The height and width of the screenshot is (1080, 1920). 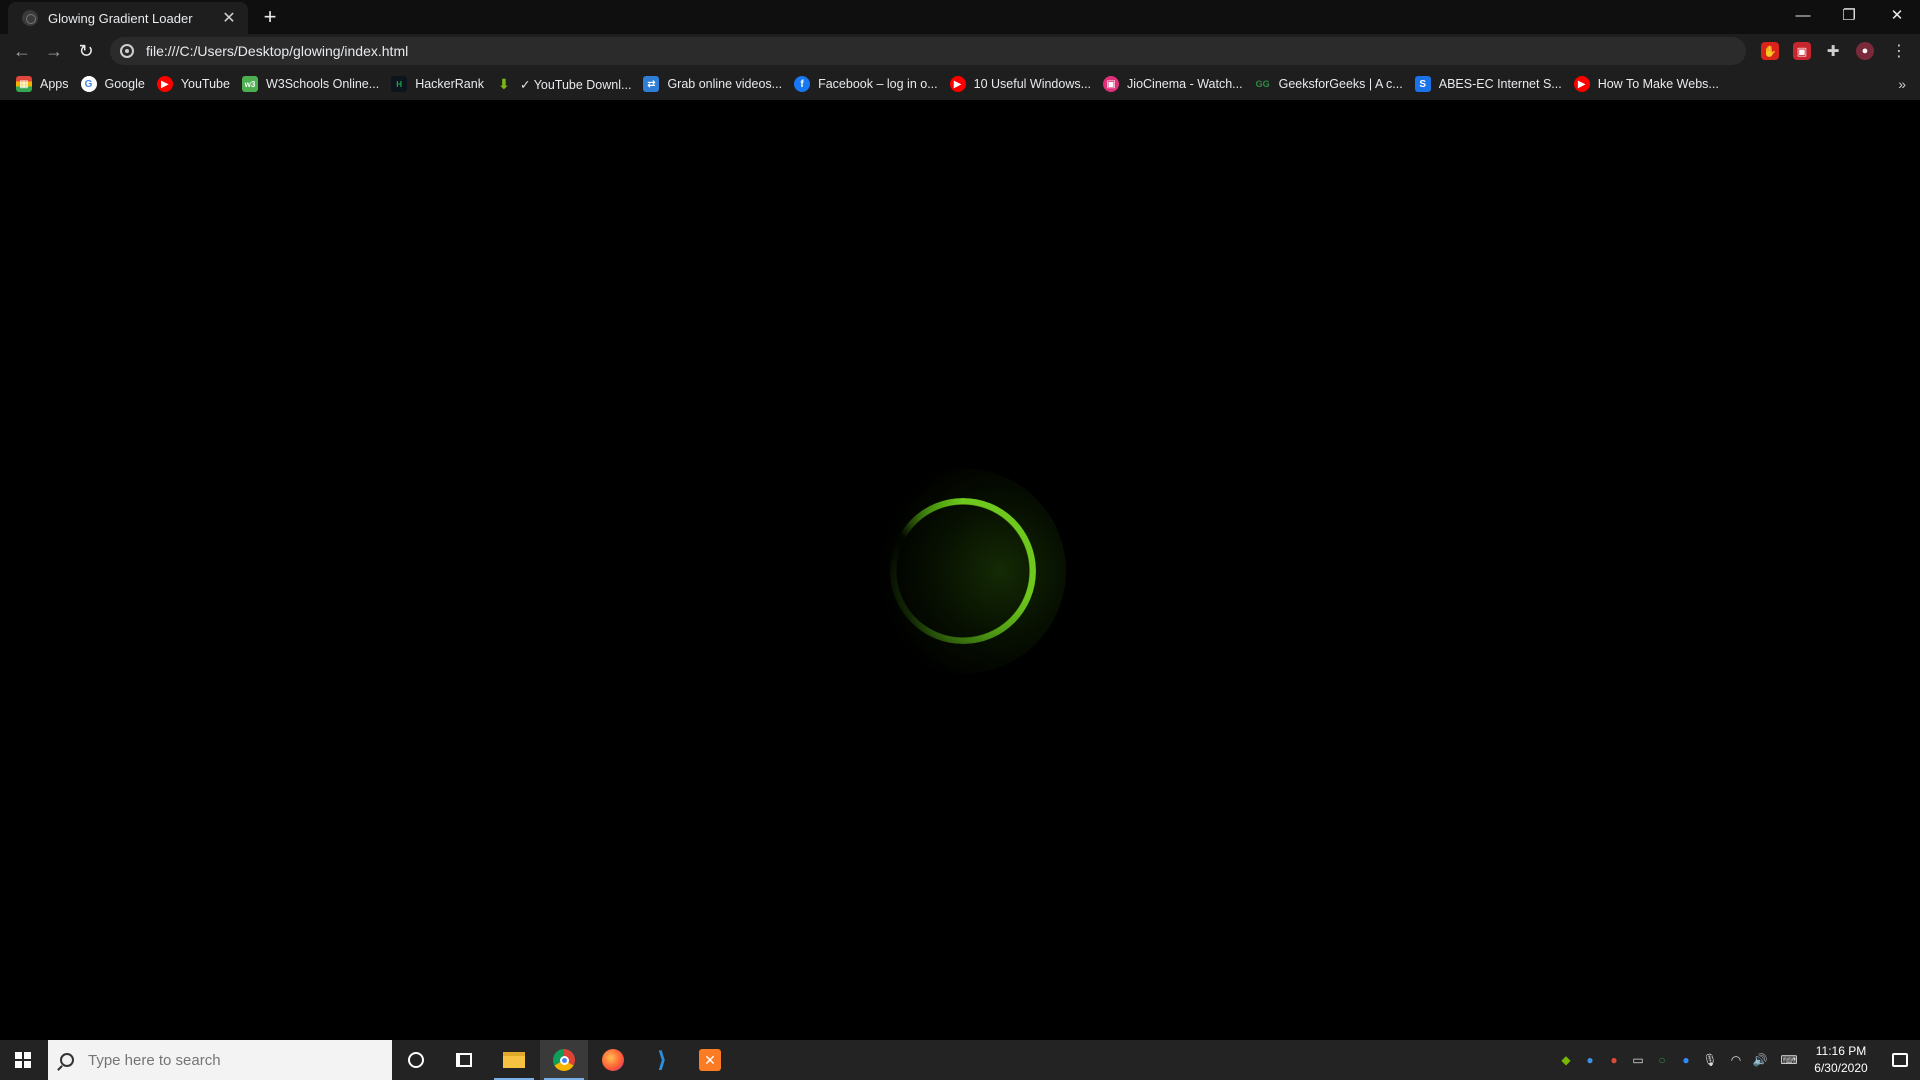 I want to click on w3schools-icon: w3, so click(x=249, y=84).